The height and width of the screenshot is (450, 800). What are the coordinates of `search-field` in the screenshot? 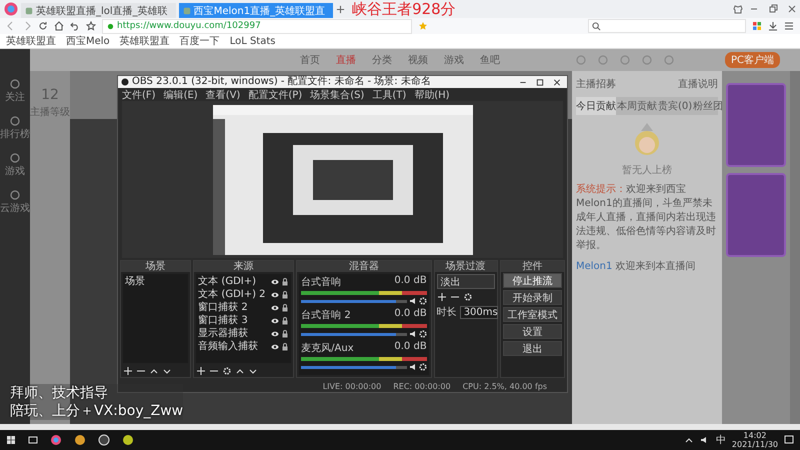 It's located at (667, 26).